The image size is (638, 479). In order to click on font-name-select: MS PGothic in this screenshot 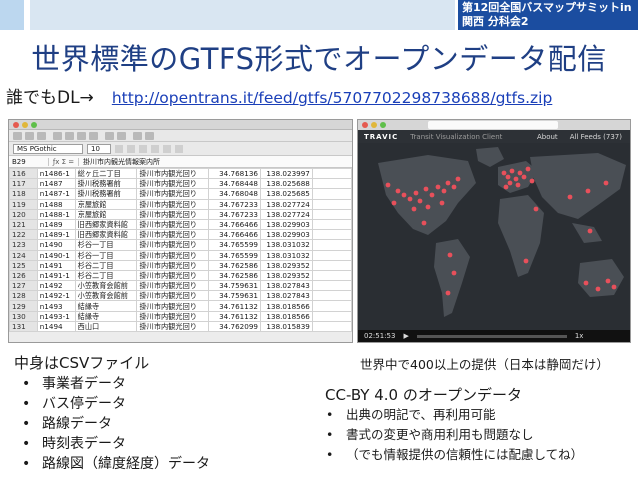, I will do `click(48, 148)`.